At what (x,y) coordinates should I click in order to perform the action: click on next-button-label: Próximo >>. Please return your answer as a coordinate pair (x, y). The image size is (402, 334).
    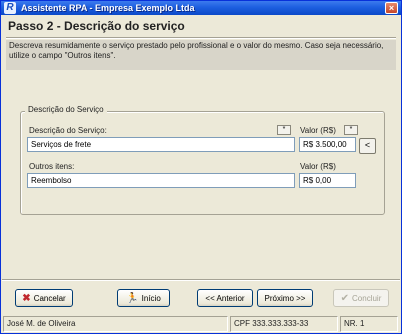
    Looking at the image, I should click on (285, 298).